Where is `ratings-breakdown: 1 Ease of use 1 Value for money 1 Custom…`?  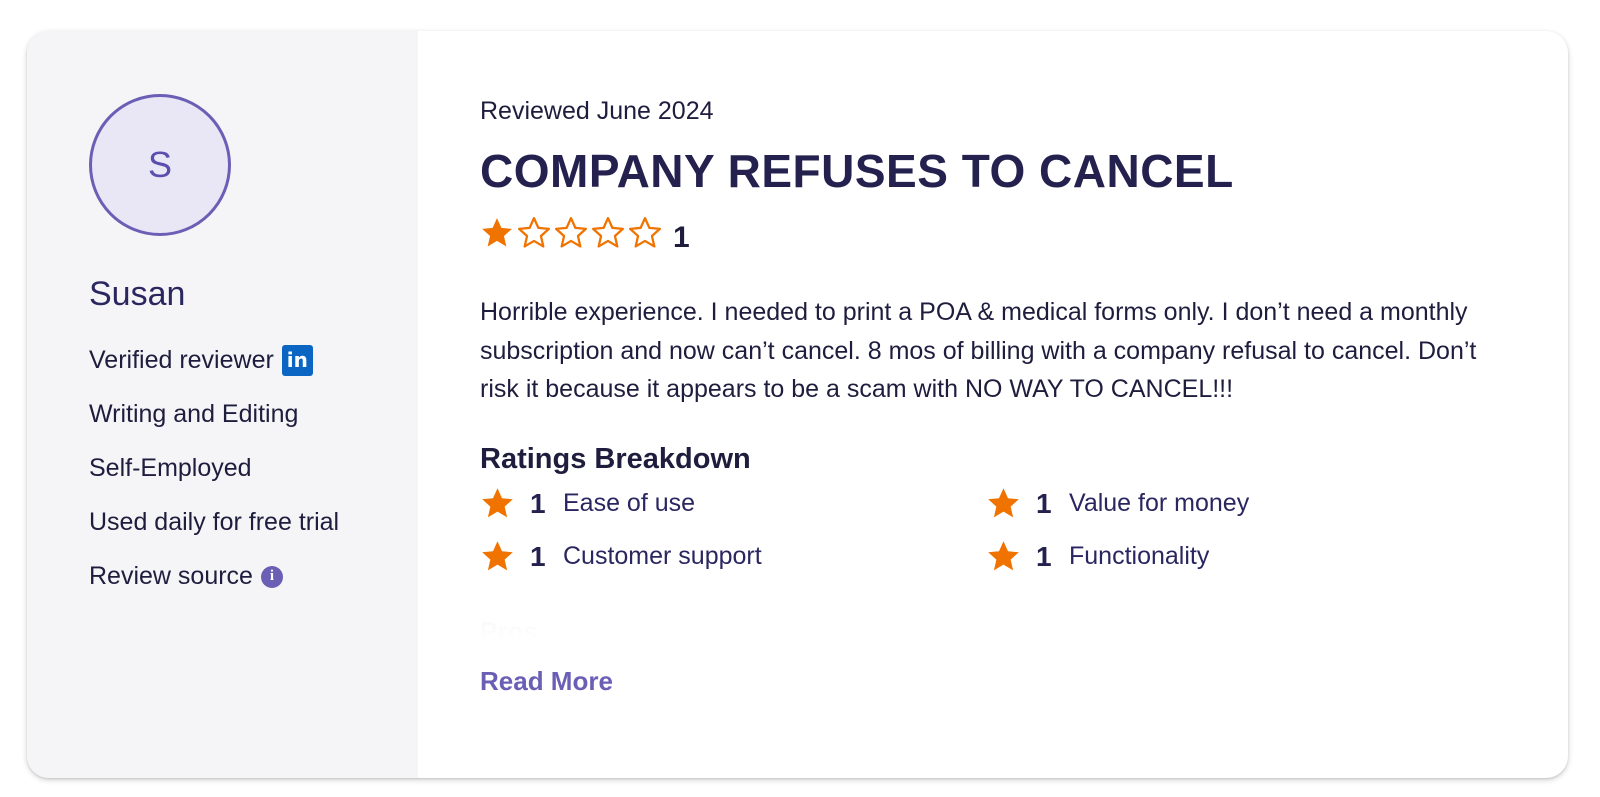 ratings-breakdown: 1 Ease of use 1 Value for money 1 Custom… is located at coordinates (985, 530).